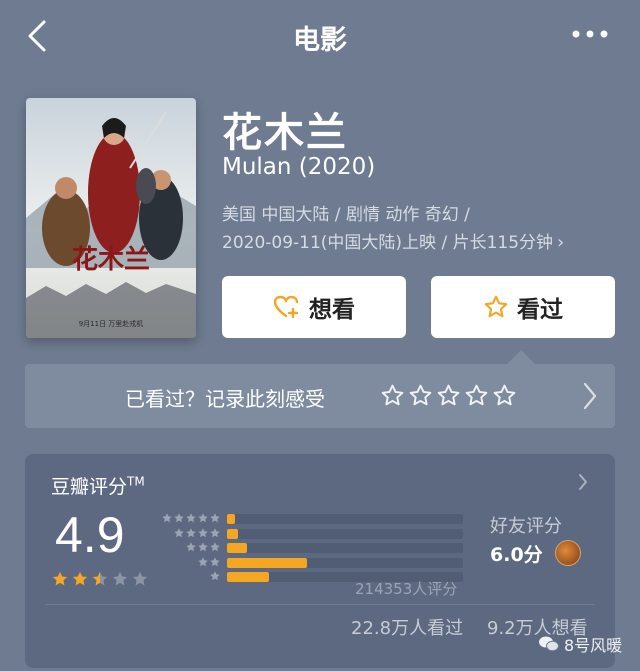  I want to click on friends-rating-score: 6.0分, so click(516, 555).